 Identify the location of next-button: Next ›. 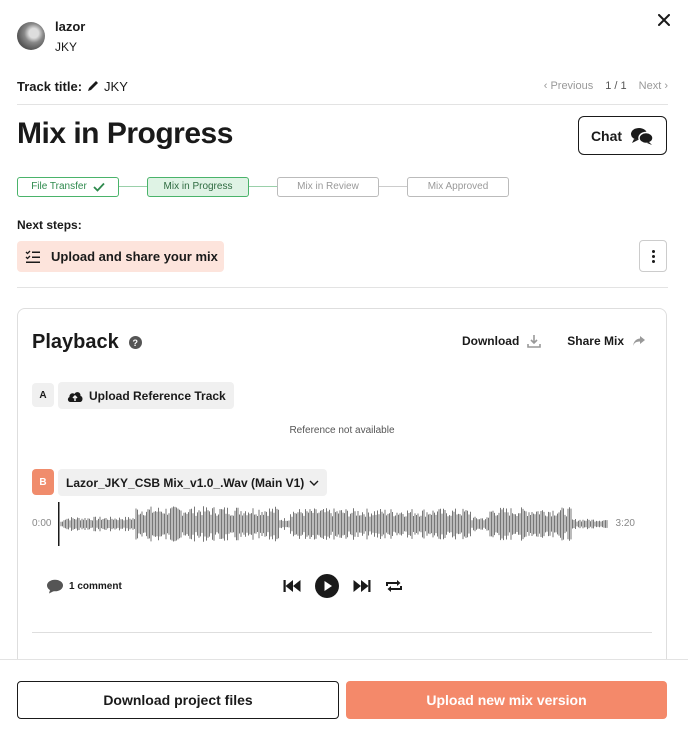
(653, 86).